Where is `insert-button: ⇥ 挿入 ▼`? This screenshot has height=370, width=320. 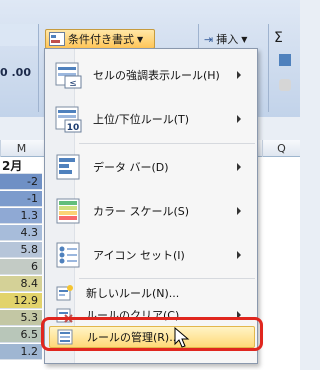
insert-button: ⇥ 挿入 ▼ is located at coordinates (225, 39).